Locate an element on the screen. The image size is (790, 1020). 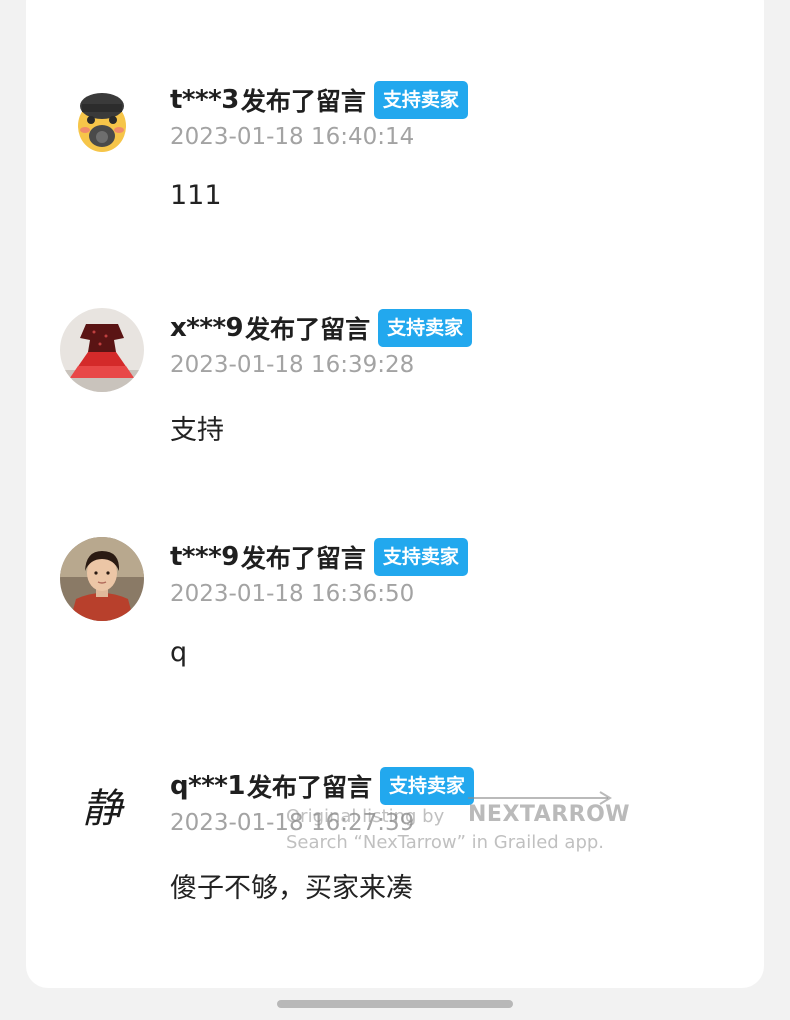
user-name: x***9 is located at coordinates (207, 328).